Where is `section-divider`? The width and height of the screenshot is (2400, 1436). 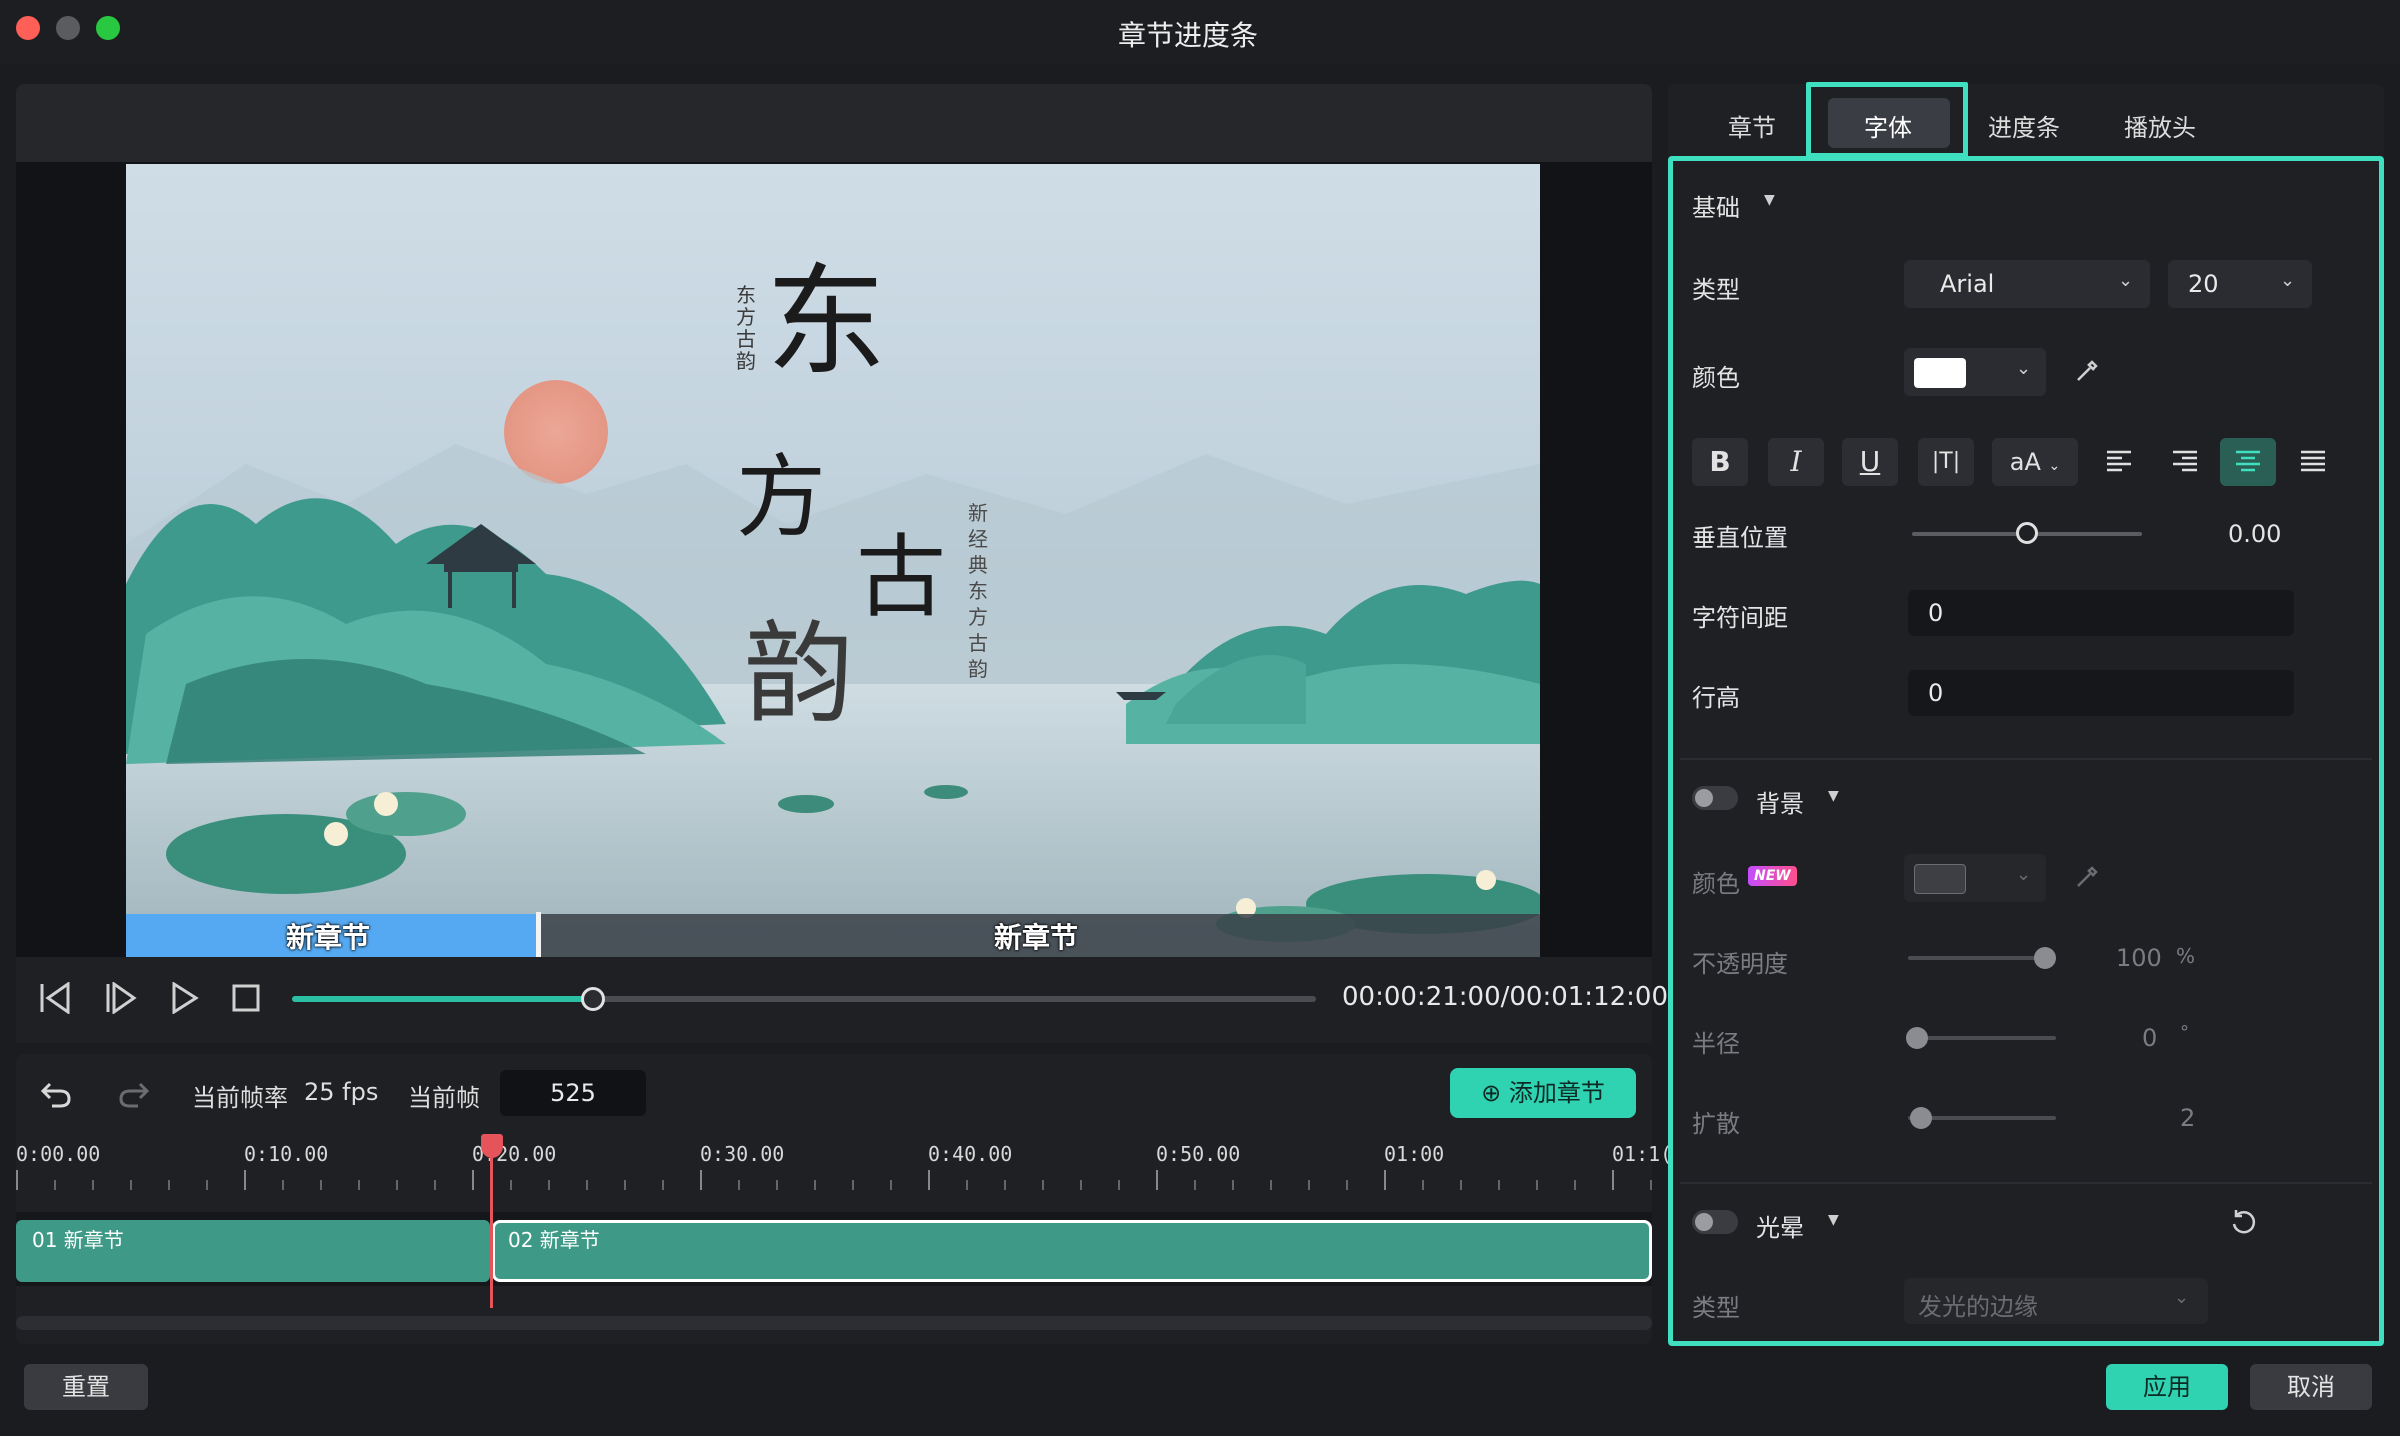
section-divider is located at coordinates (2026, 1183).